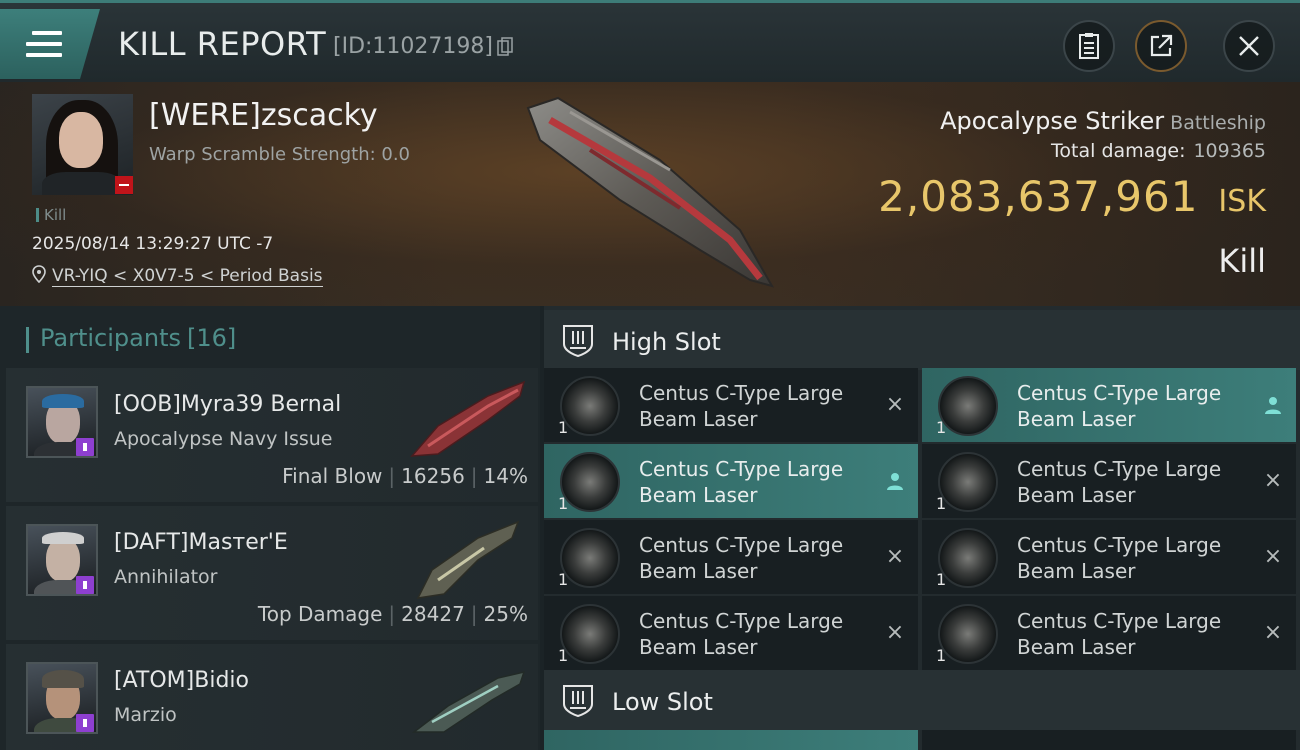  I want to click on share-button, so click(1161, 46).